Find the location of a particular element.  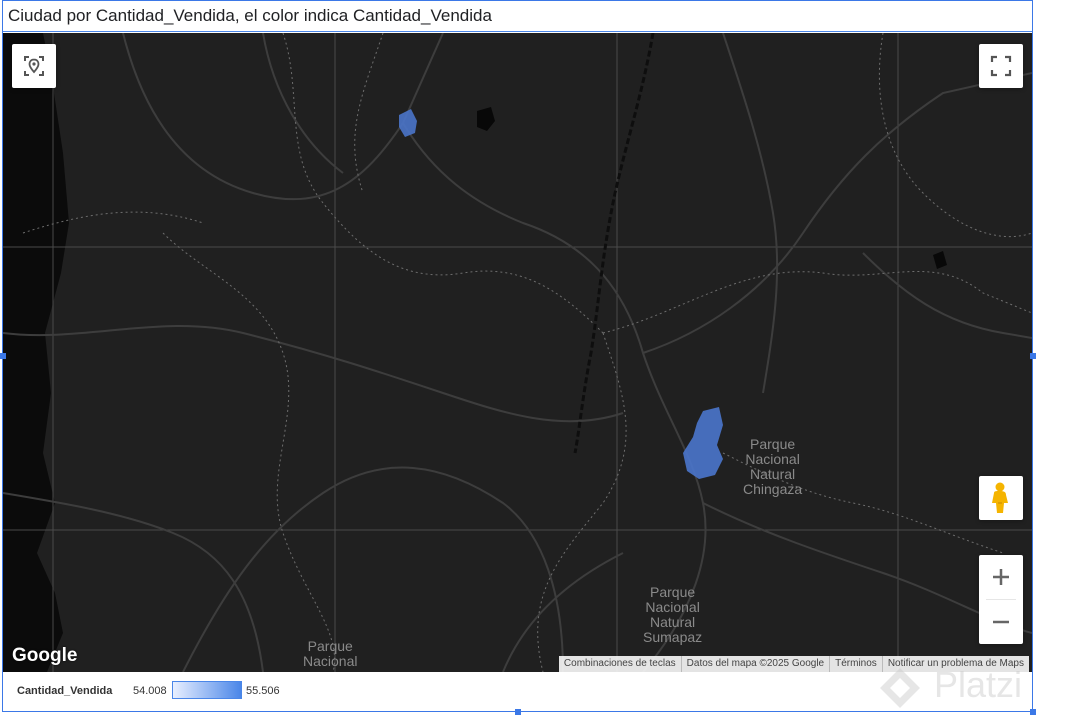

legend-gradient-bar is located at coordinates (207, 690).